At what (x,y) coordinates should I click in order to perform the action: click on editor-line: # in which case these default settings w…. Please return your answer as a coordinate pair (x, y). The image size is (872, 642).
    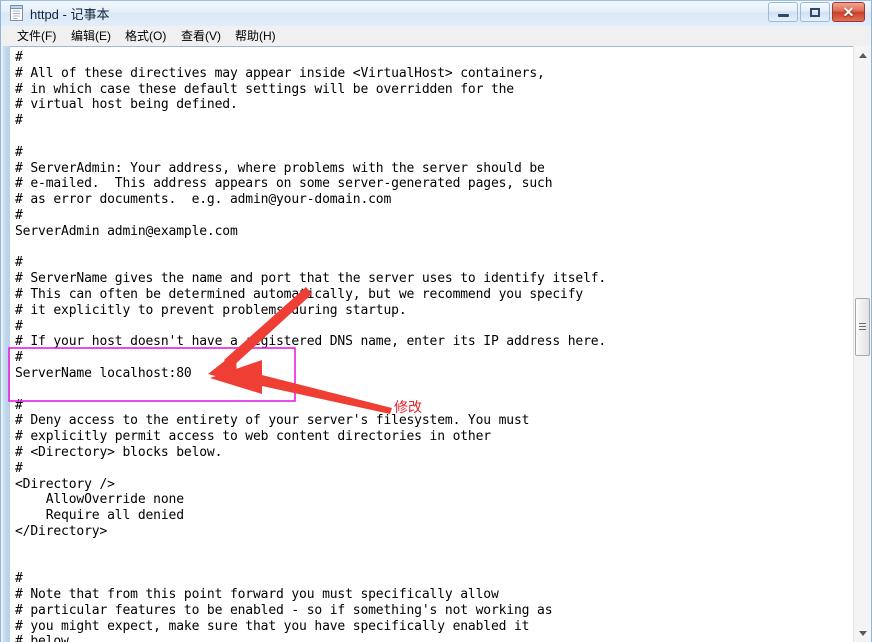
    Looking at the image, I should click on (264, 89).